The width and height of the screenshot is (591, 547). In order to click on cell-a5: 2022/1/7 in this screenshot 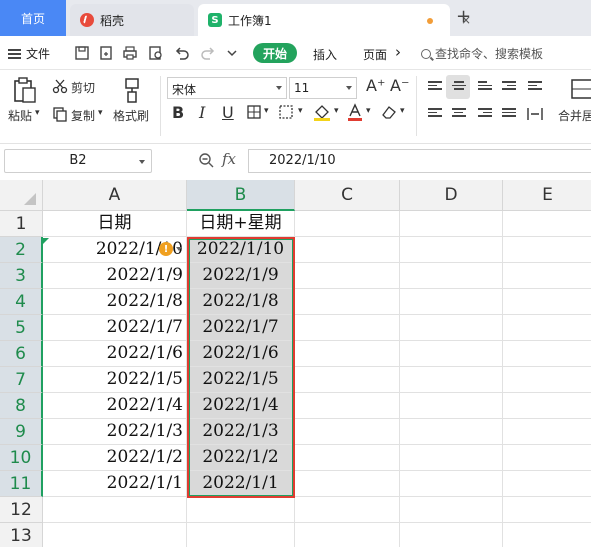, I will do `click(115, 328)`.